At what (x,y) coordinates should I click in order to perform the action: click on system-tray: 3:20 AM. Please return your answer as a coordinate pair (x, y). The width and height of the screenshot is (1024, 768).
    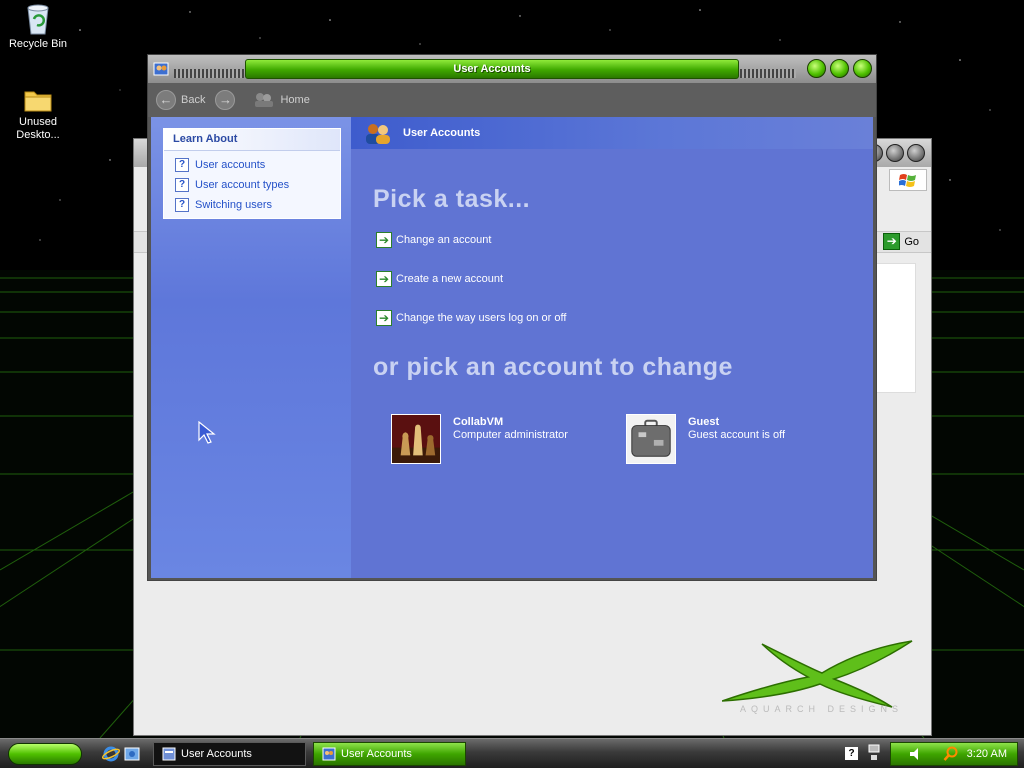
    Looking at the image, I should click on (954, 754).